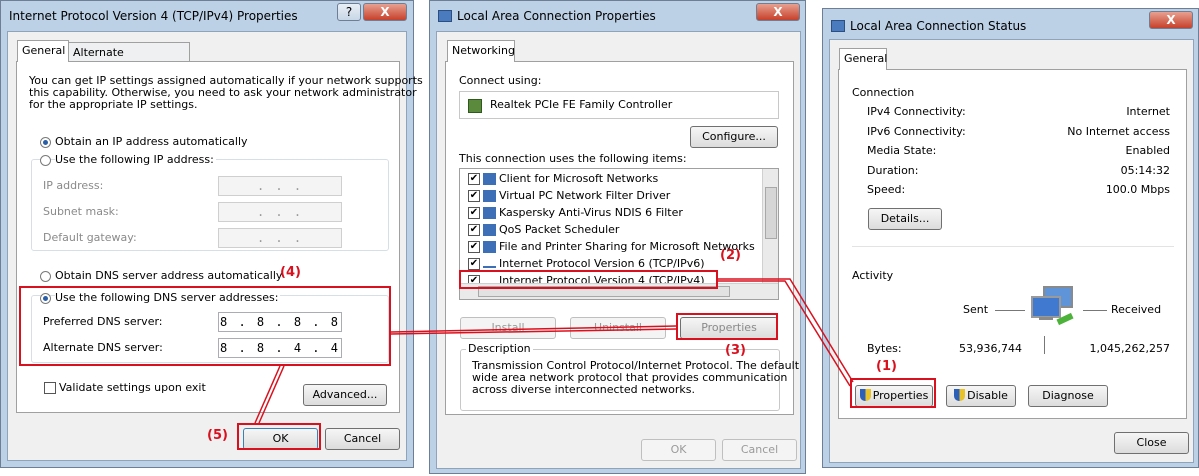 This screenshot has width=1199, height=476. What do you see at coordinates (280, 186) in the screenshot?
I see `ip-address-field: . . .` at bounding box center [280, 186].